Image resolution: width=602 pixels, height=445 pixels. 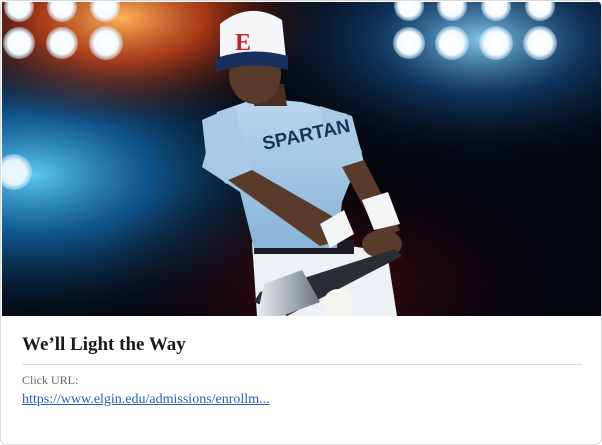 I want to click on ad-headline: We’ll Light the Way, so click(x=302, y=348).